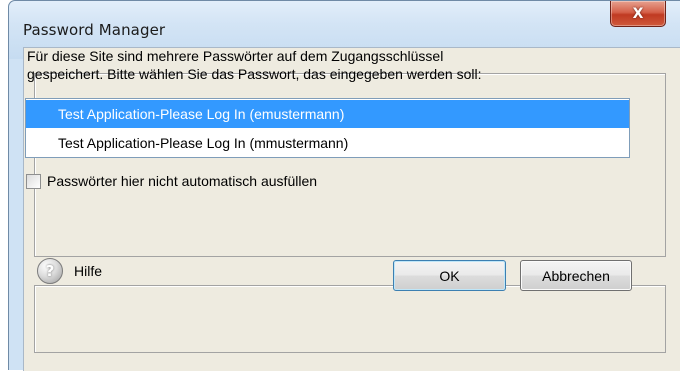  Describe the element at coordinates (33, 181) in the screenshot. I see `no-autofill-checkbox` at that location.